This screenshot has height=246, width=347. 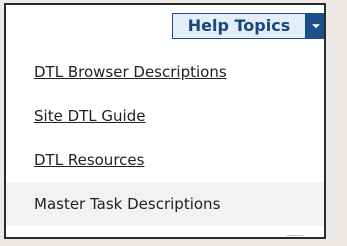 What do you see at coordinates (89, 160) in the screenshot?
I see `menu-item-label: DTL Resources` at bounding box center [89, 160].